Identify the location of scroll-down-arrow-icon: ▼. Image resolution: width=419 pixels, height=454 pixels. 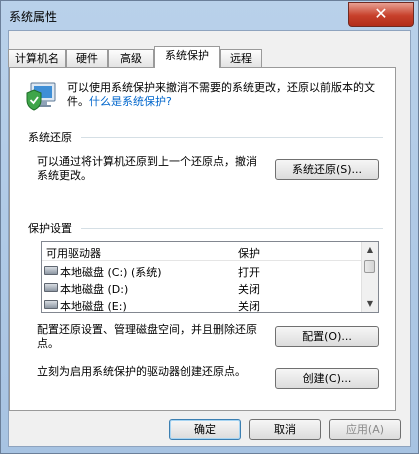
(370, 304).